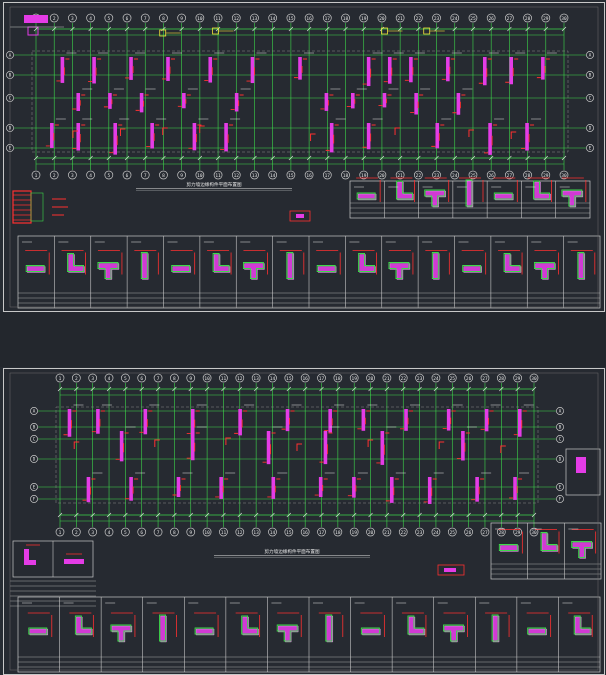 This screenshot has width=606, height=675. I want to click on axis-label: 6, so click(127, 19).